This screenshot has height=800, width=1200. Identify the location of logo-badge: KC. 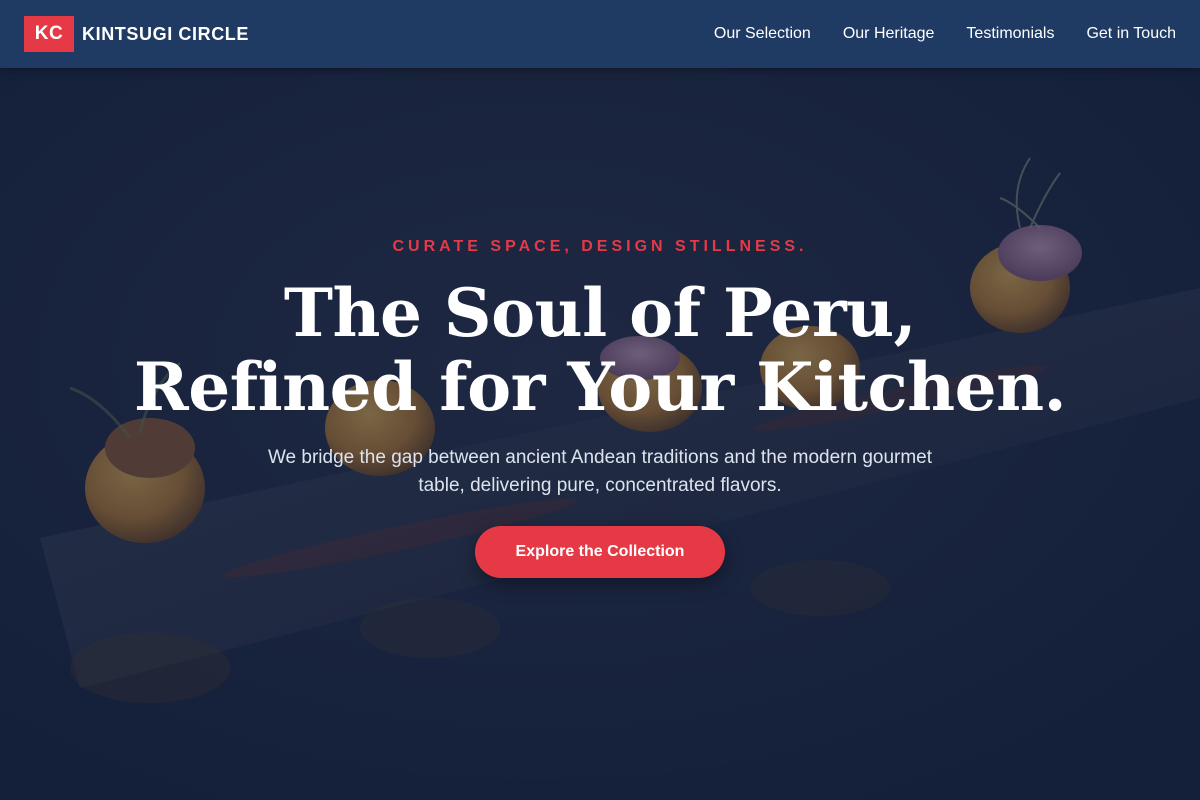
(49, 34).